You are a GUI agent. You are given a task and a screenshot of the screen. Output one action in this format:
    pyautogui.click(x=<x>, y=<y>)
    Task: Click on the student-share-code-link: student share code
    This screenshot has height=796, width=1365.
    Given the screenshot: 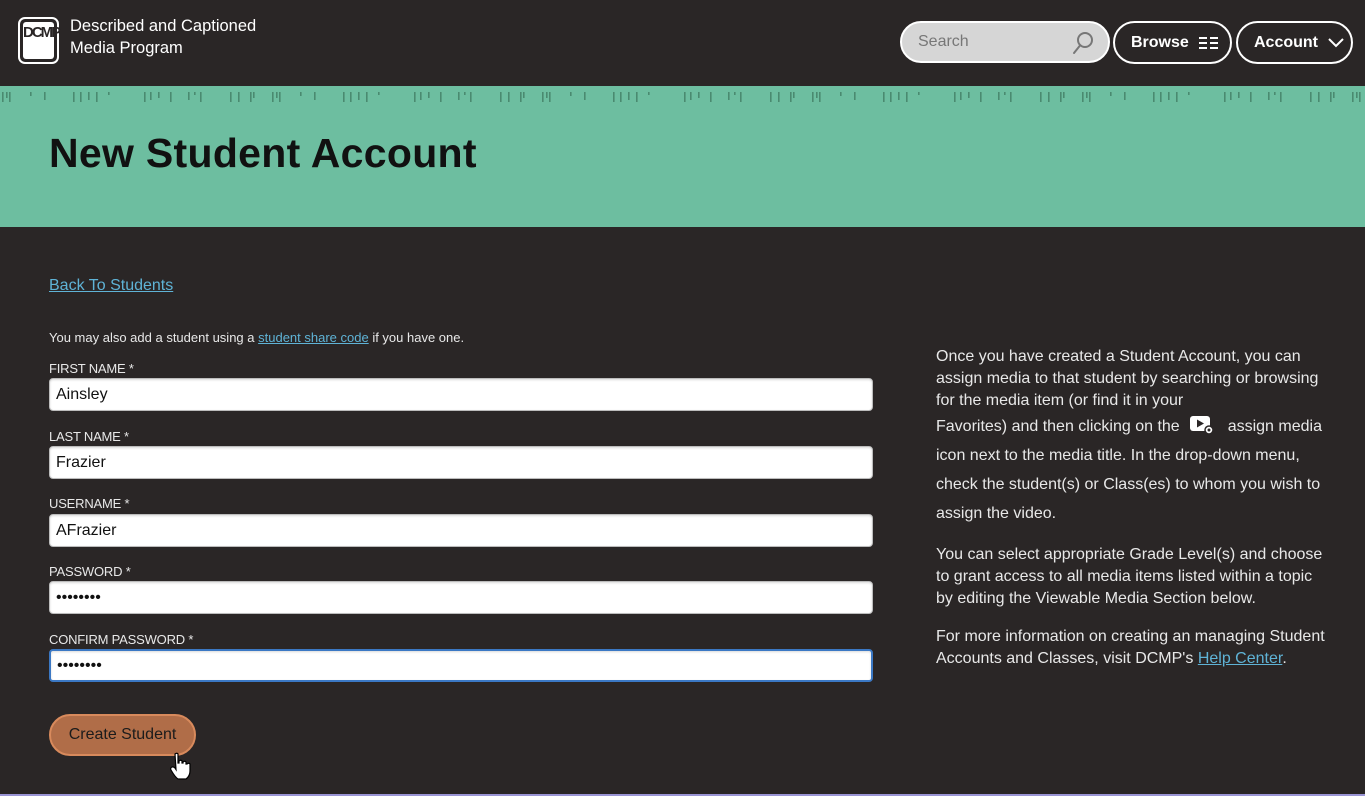 What is the action you would take?
    pyautogui.click(x=313, y=337)
    